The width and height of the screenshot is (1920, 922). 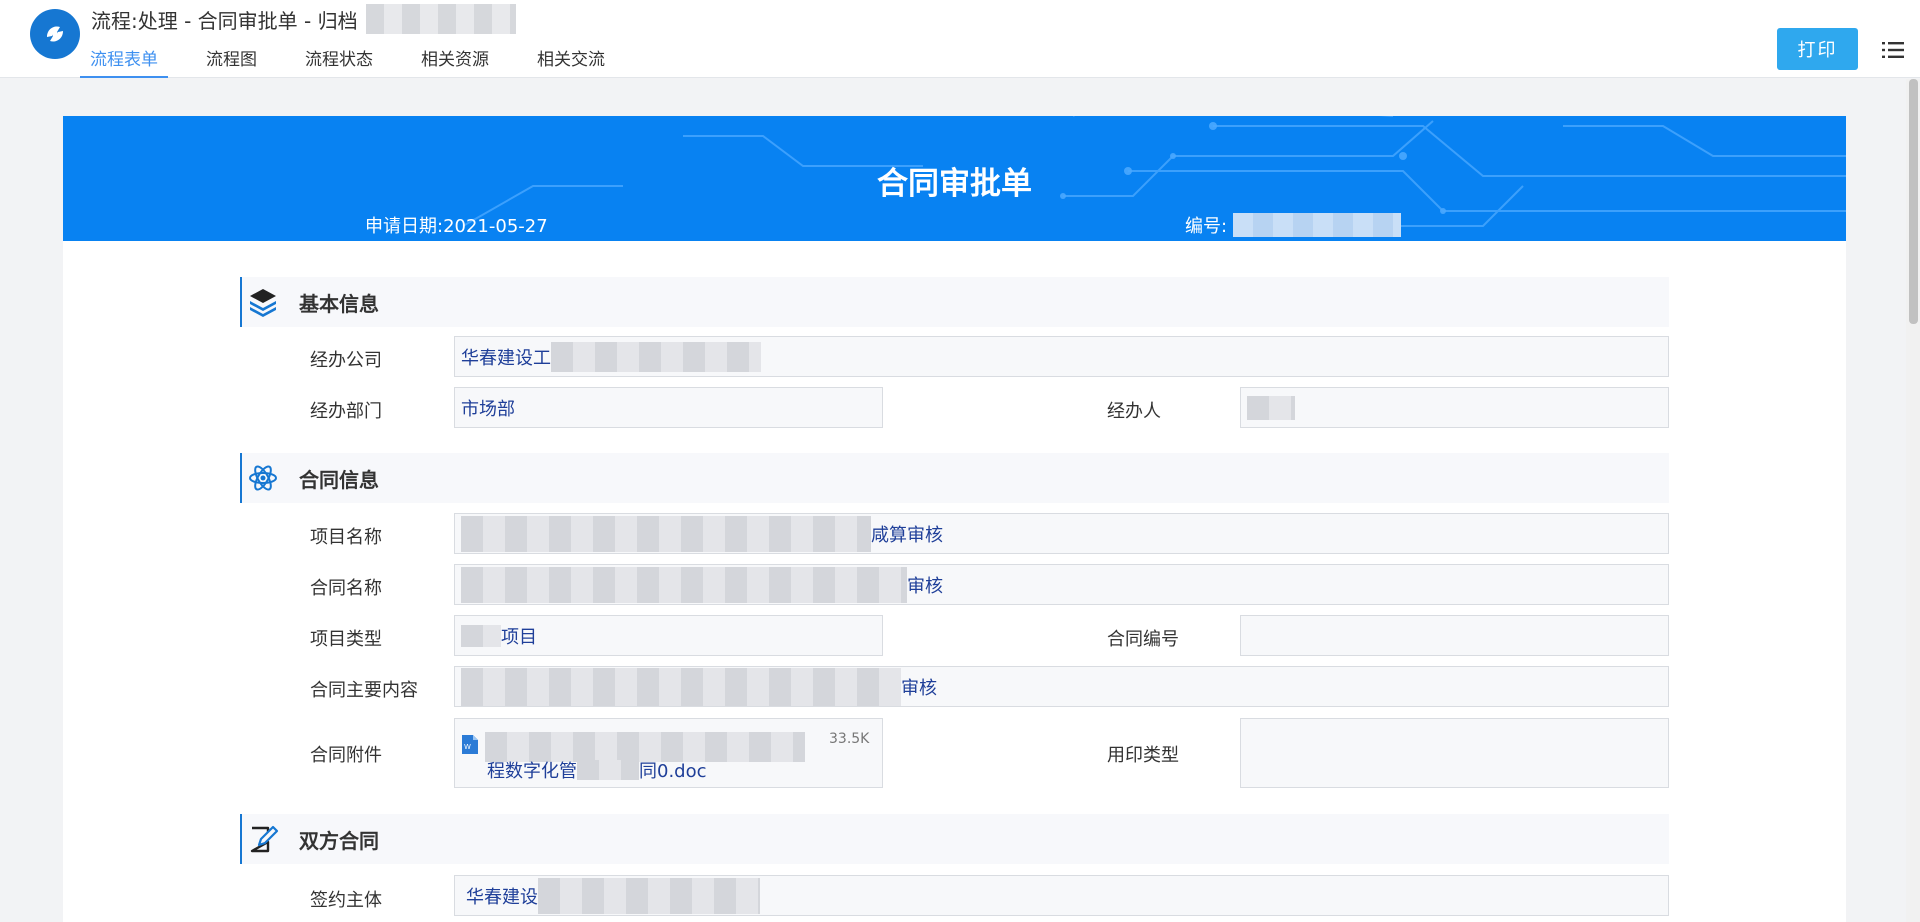 I want to click on company-label: 经办公司, so click(x=346, y=360).